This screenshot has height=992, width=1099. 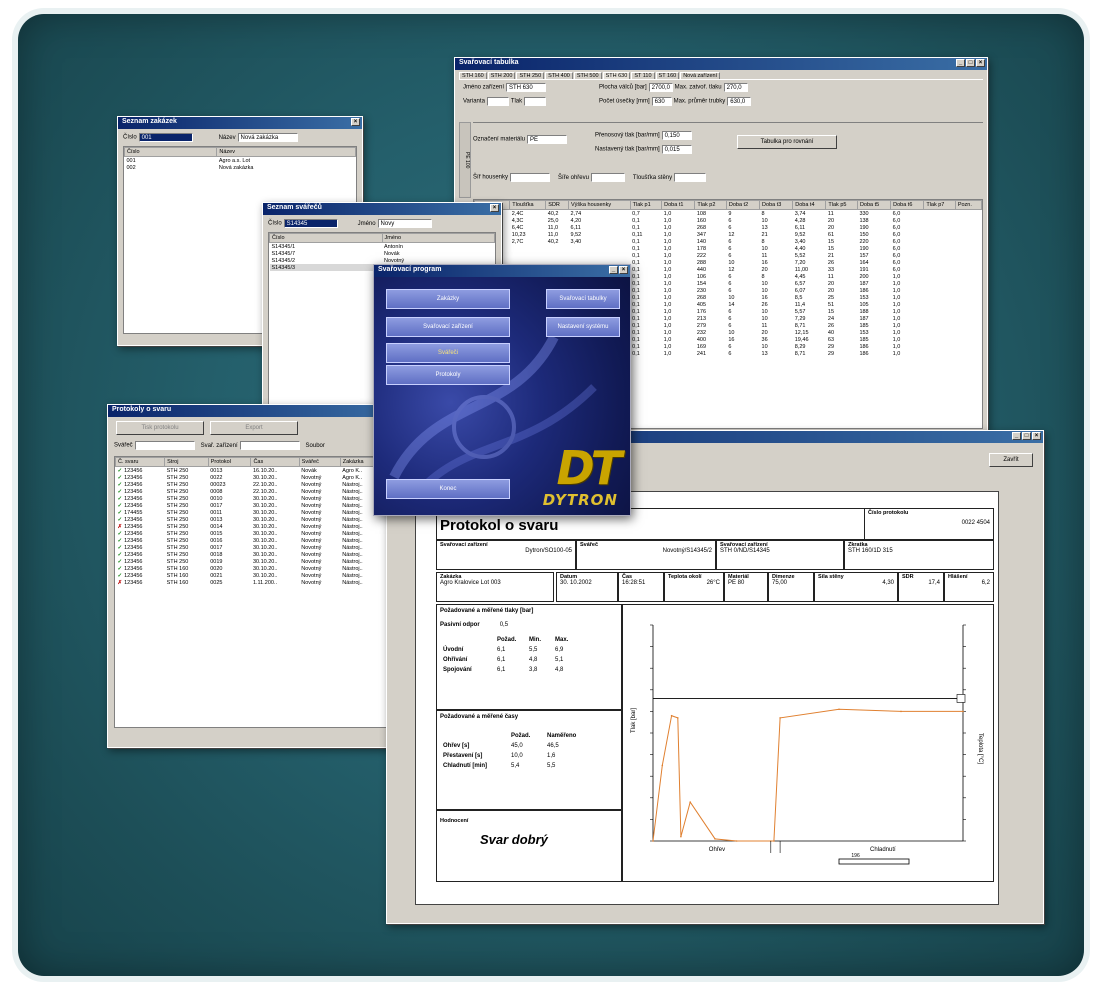 I want to click on weld-tables-menu-button: Svařovací tabulky, so click(x=583, y=299).